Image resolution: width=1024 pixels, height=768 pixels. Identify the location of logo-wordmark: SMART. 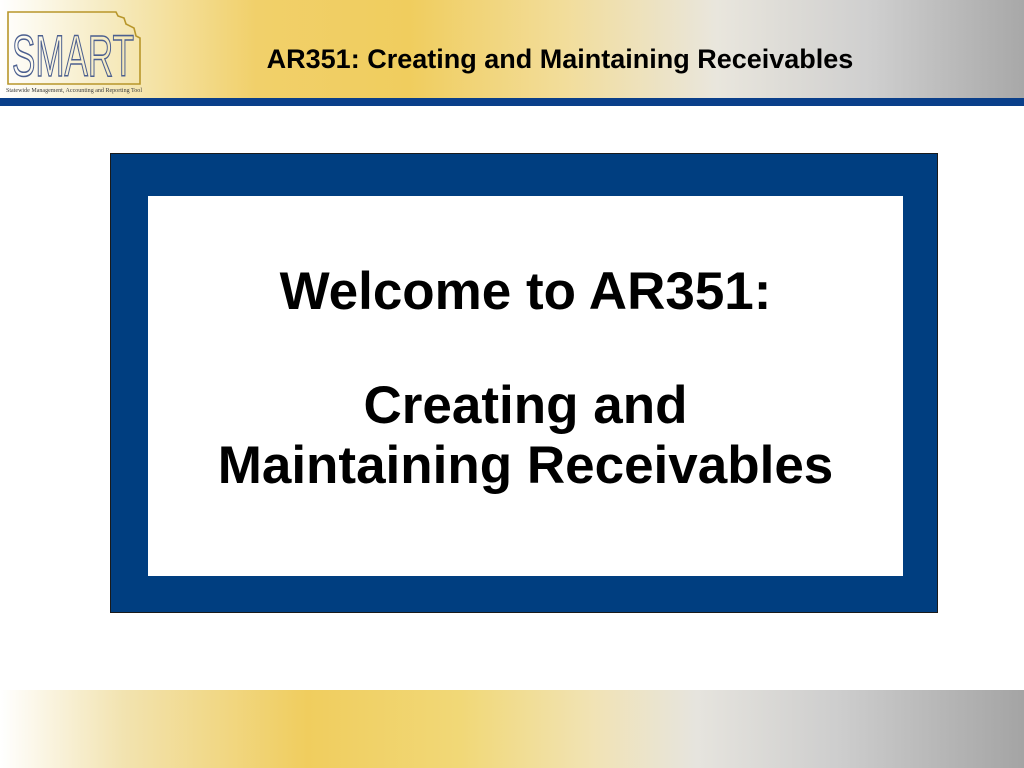
(73, 56).